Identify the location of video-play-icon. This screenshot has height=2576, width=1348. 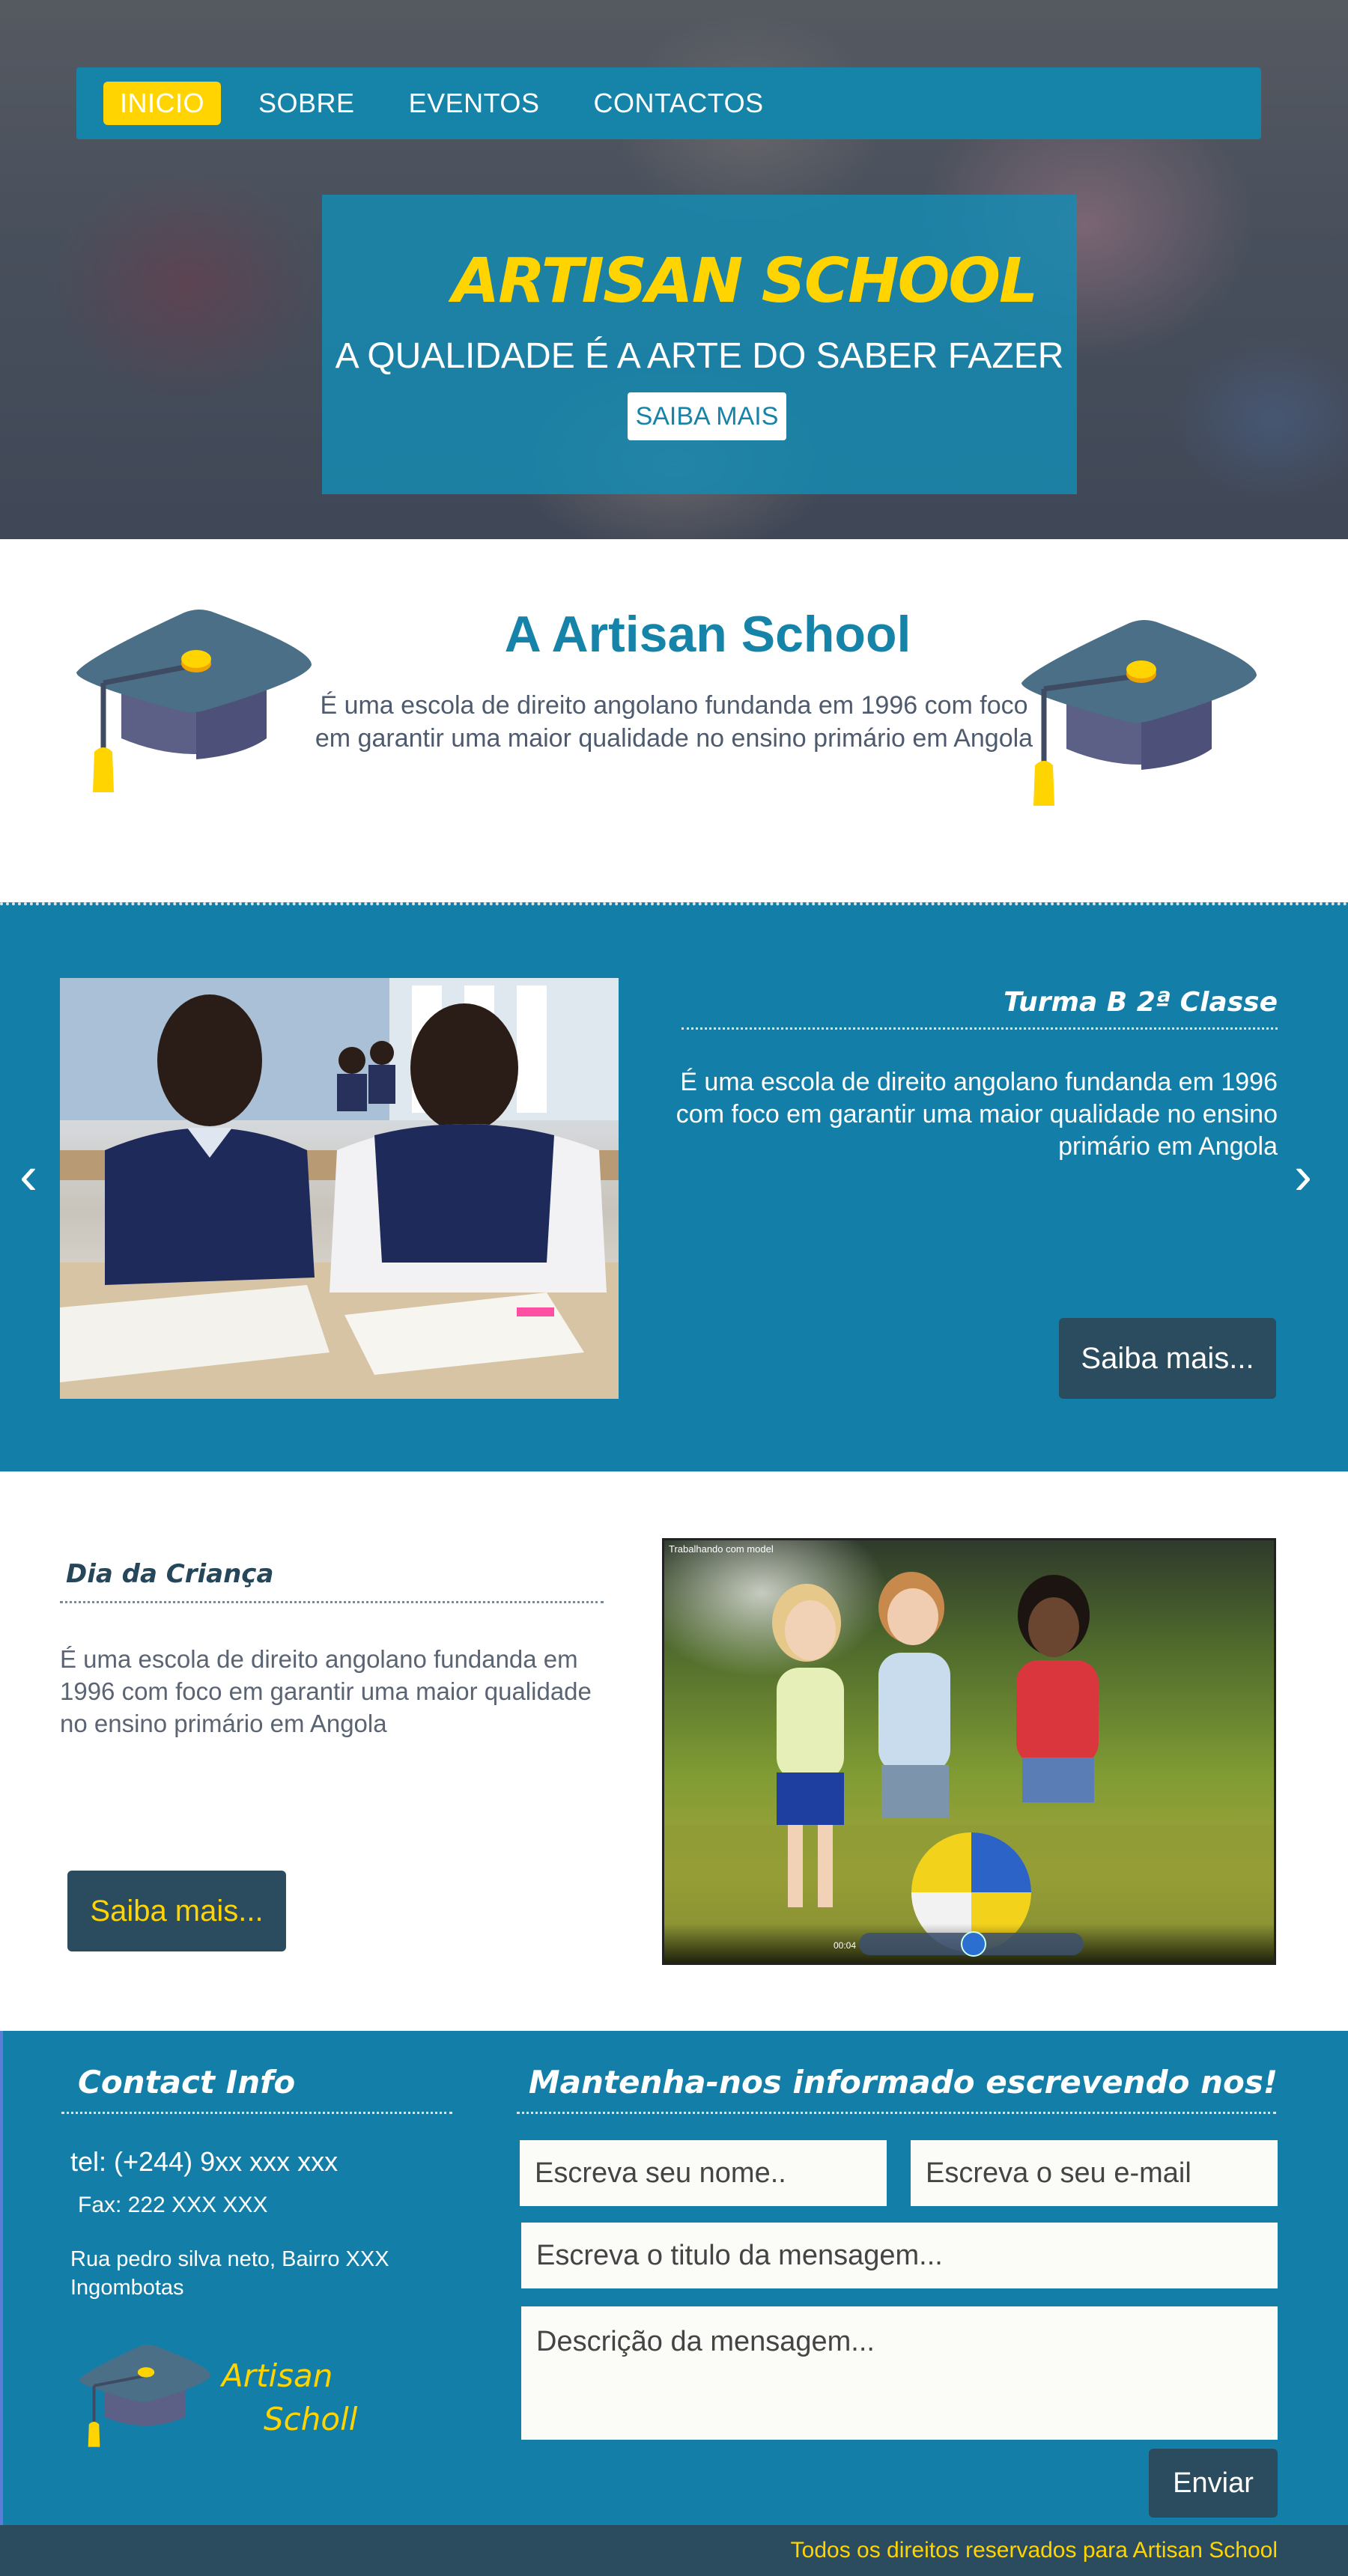
(974, 1944).